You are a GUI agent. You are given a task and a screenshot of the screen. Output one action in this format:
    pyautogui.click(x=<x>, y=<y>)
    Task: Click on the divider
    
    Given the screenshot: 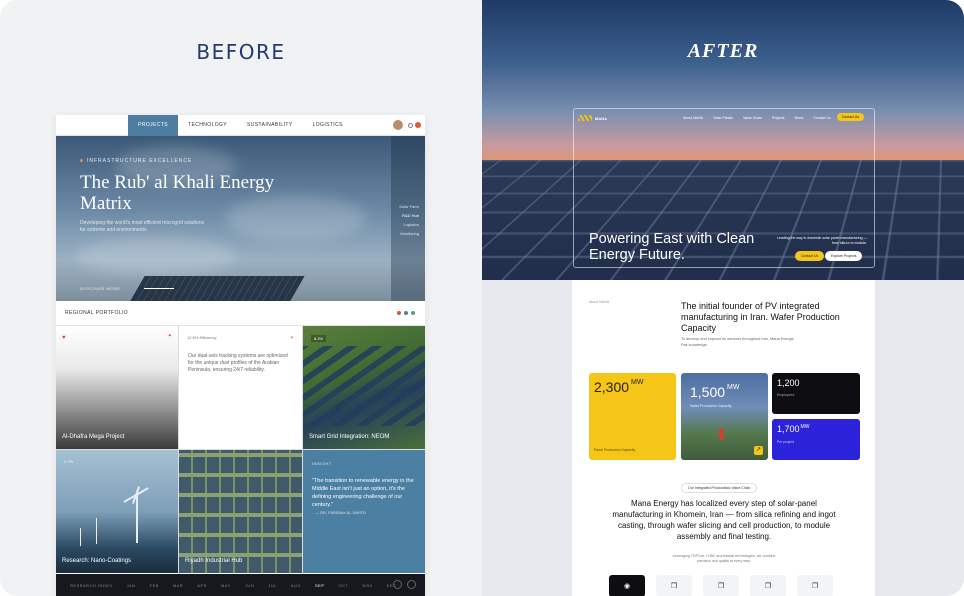 What is the action you would take?
    pyautogui.click(x=159, y=288)
    